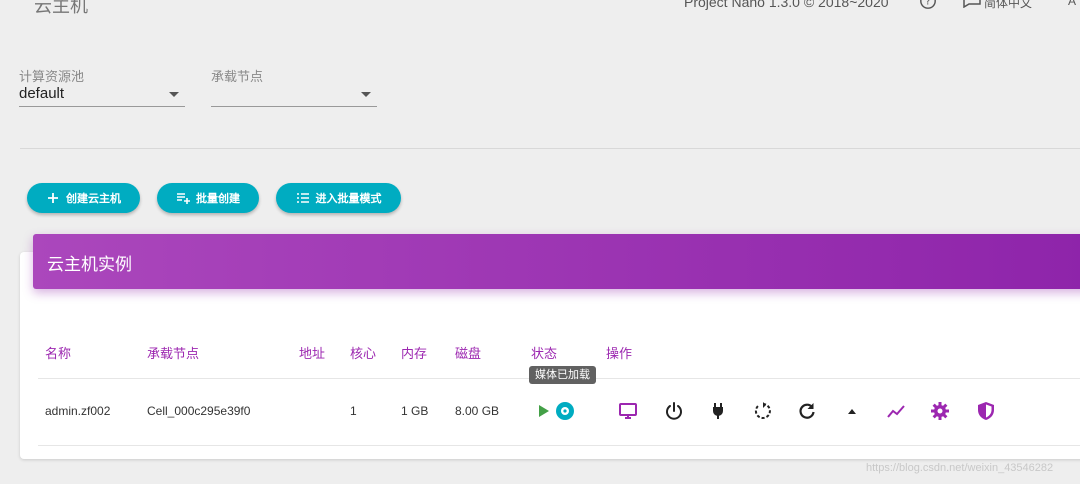 This screenshot has width=1080, height=484. I want to click on plug-icon, so click(718, 411).